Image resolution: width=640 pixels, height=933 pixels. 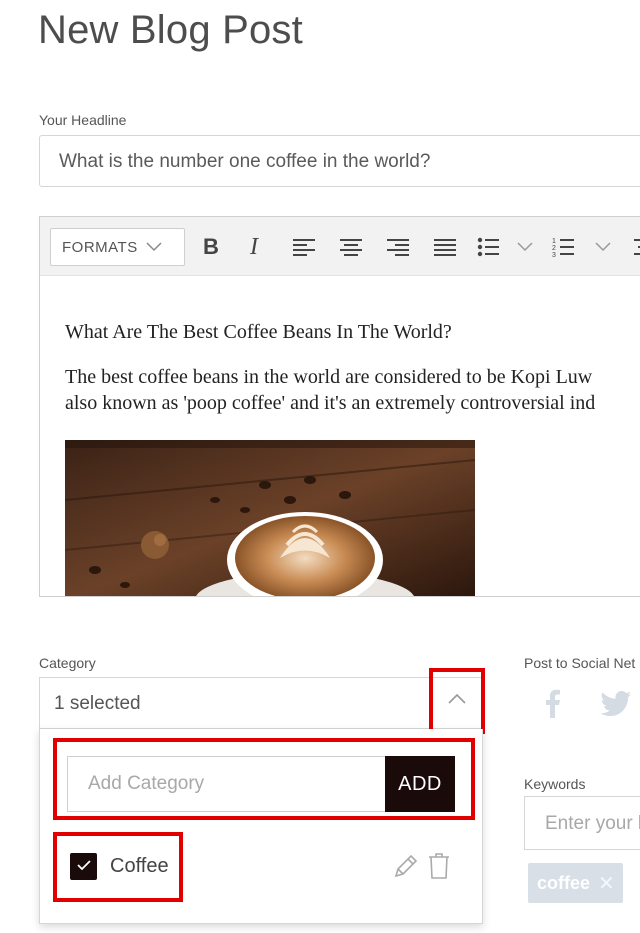 I want to click on headline-label: Your Headline, so click(x=83, y=120).